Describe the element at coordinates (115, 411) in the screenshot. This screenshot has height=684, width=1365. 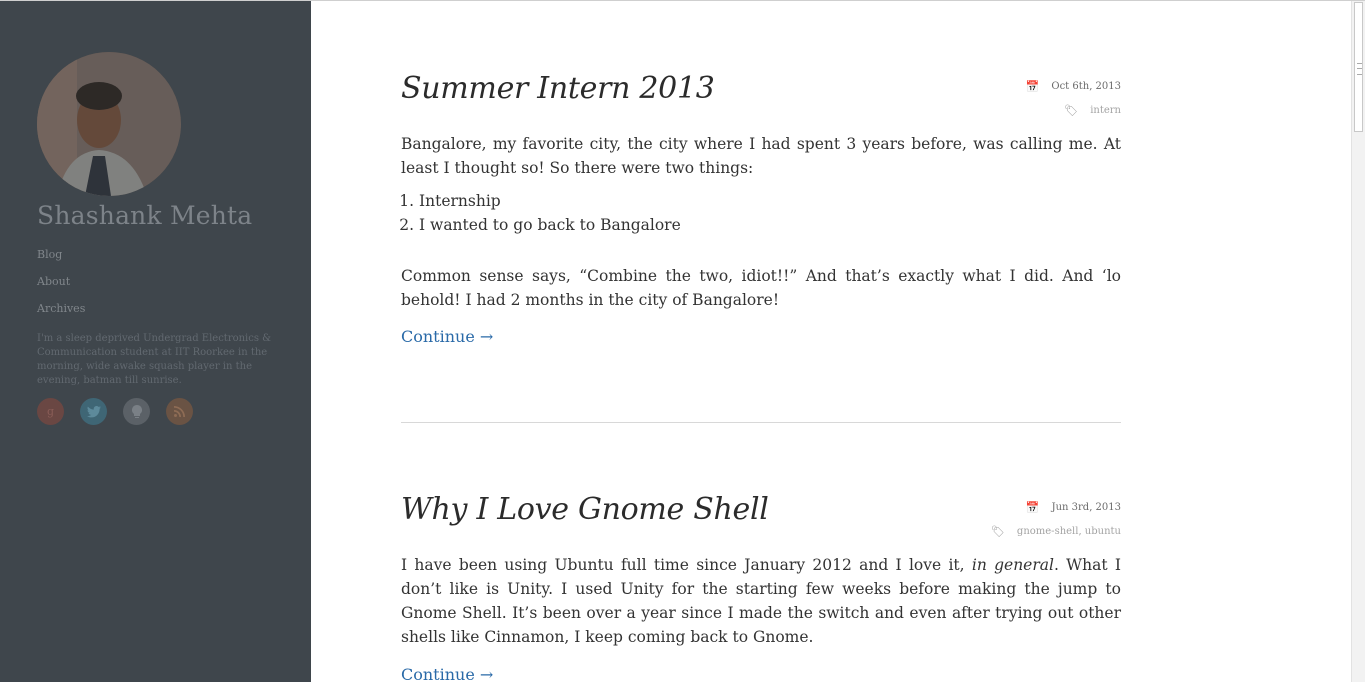
I see `social-links: g` at that location.